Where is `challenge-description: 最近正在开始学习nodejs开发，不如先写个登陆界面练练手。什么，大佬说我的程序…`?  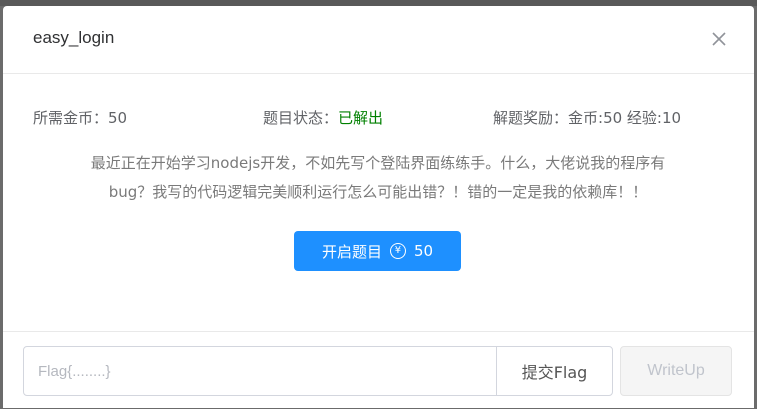 challenge-description: 最近正在开始学习nodejs开发，不如先写个登陆界面练练手。什么，大佬说我的程序… is located at coordinates (378, 178).